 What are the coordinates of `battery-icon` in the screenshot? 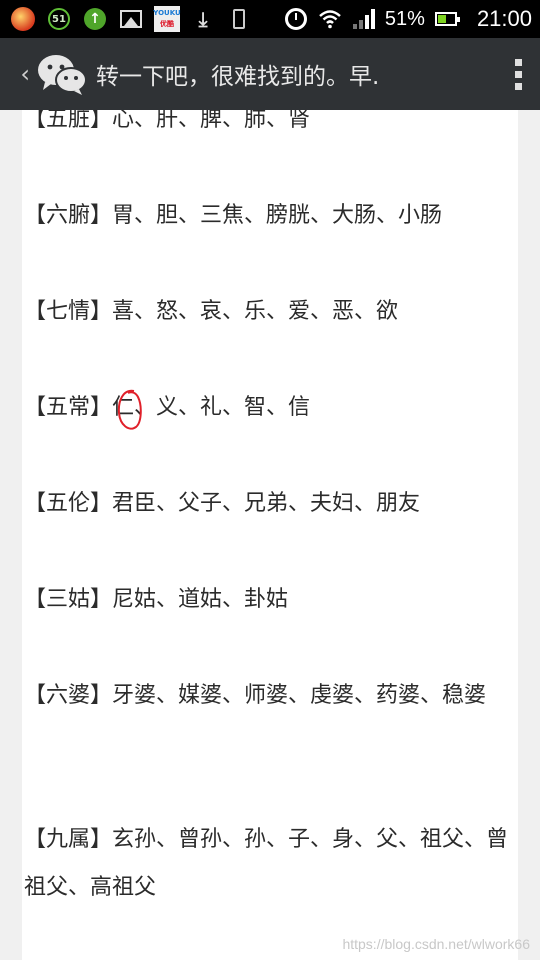 It's located at (446, 19).